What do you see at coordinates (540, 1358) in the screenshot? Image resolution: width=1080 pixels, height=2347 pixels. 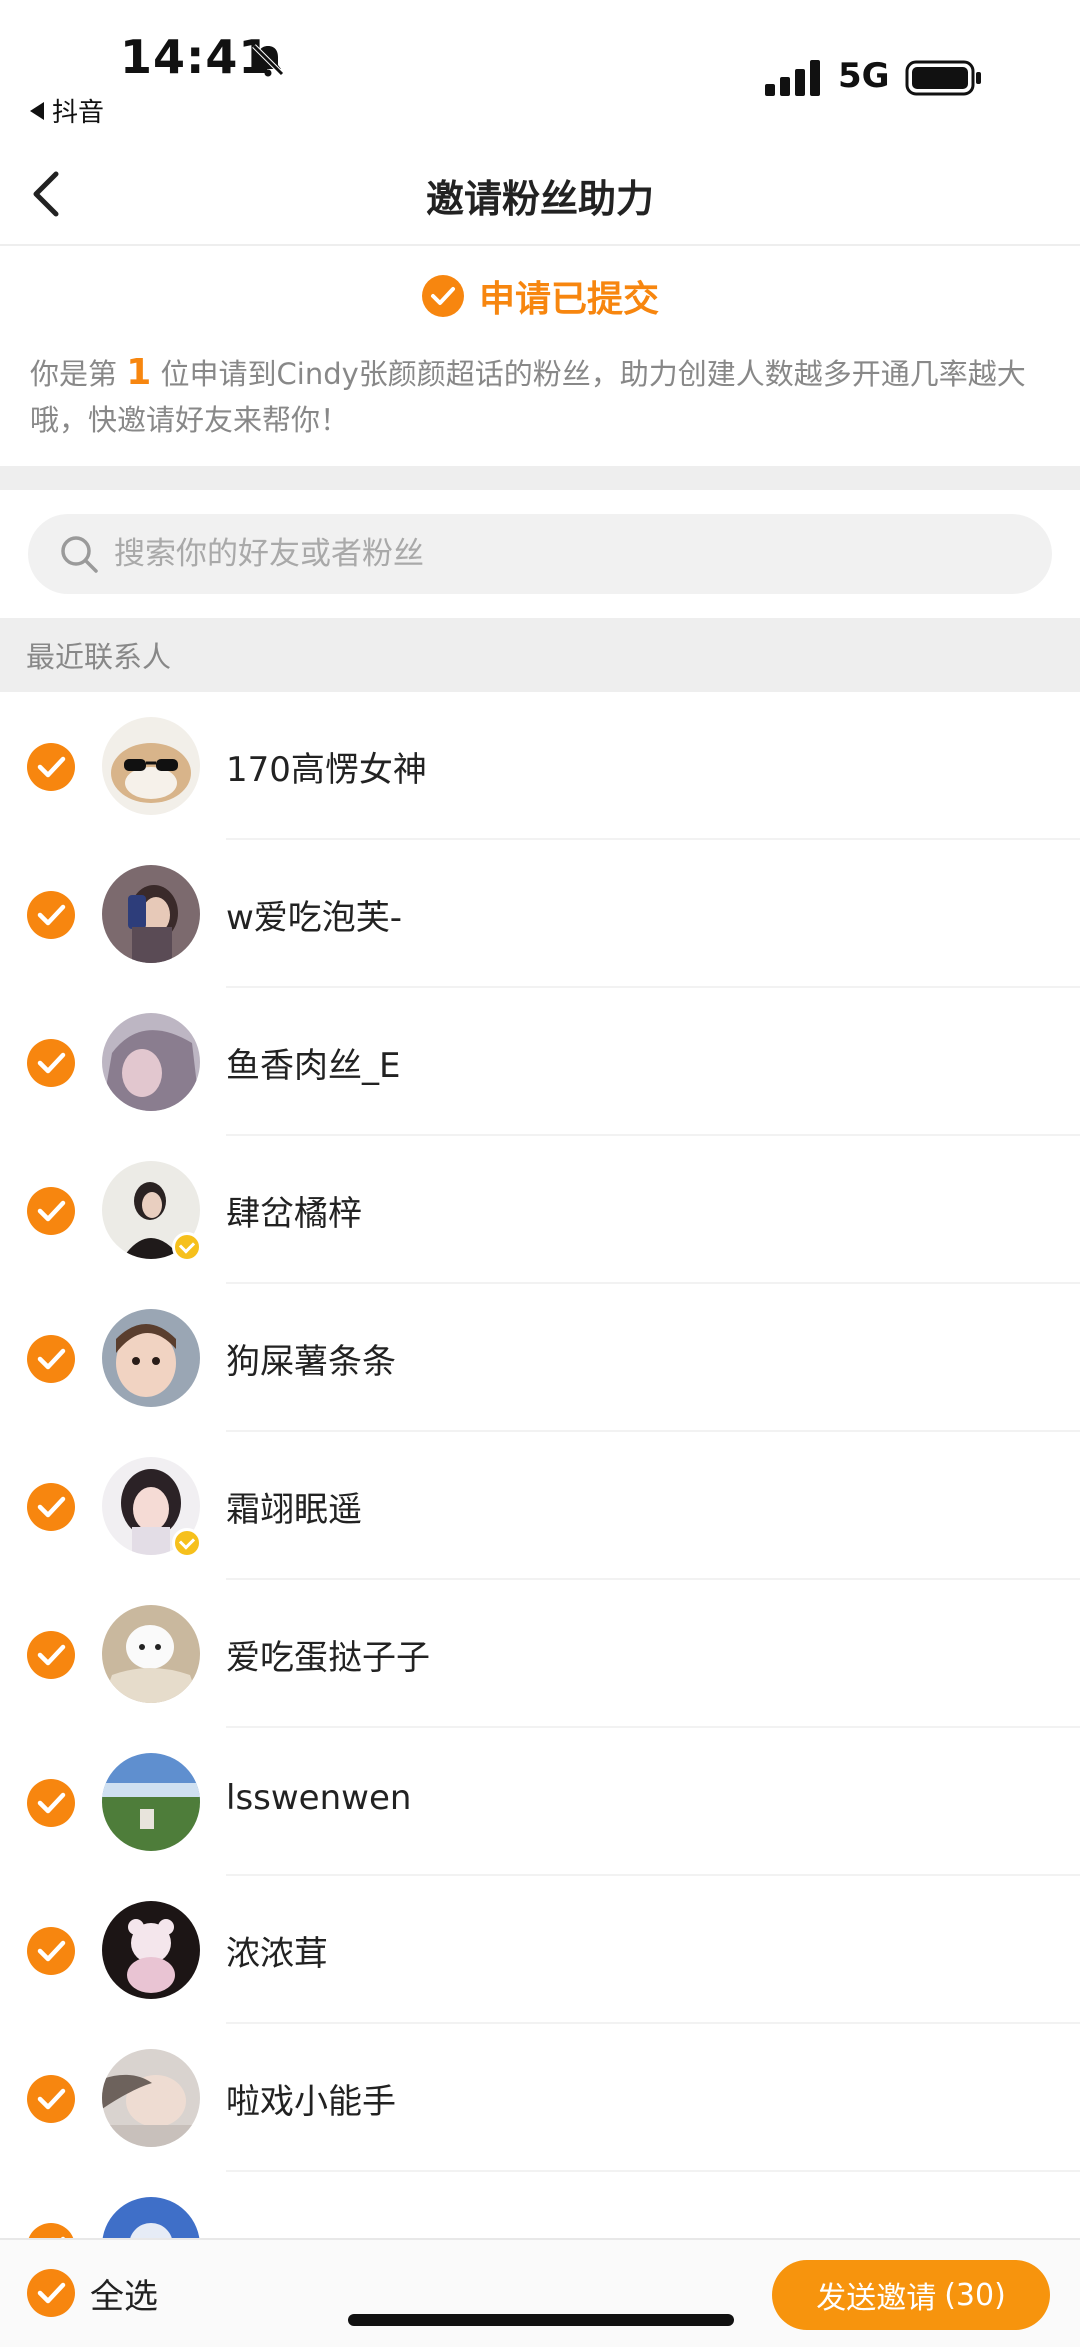 I see `list-item: 狗屎薯条条` at bounding box center [540, 1358].